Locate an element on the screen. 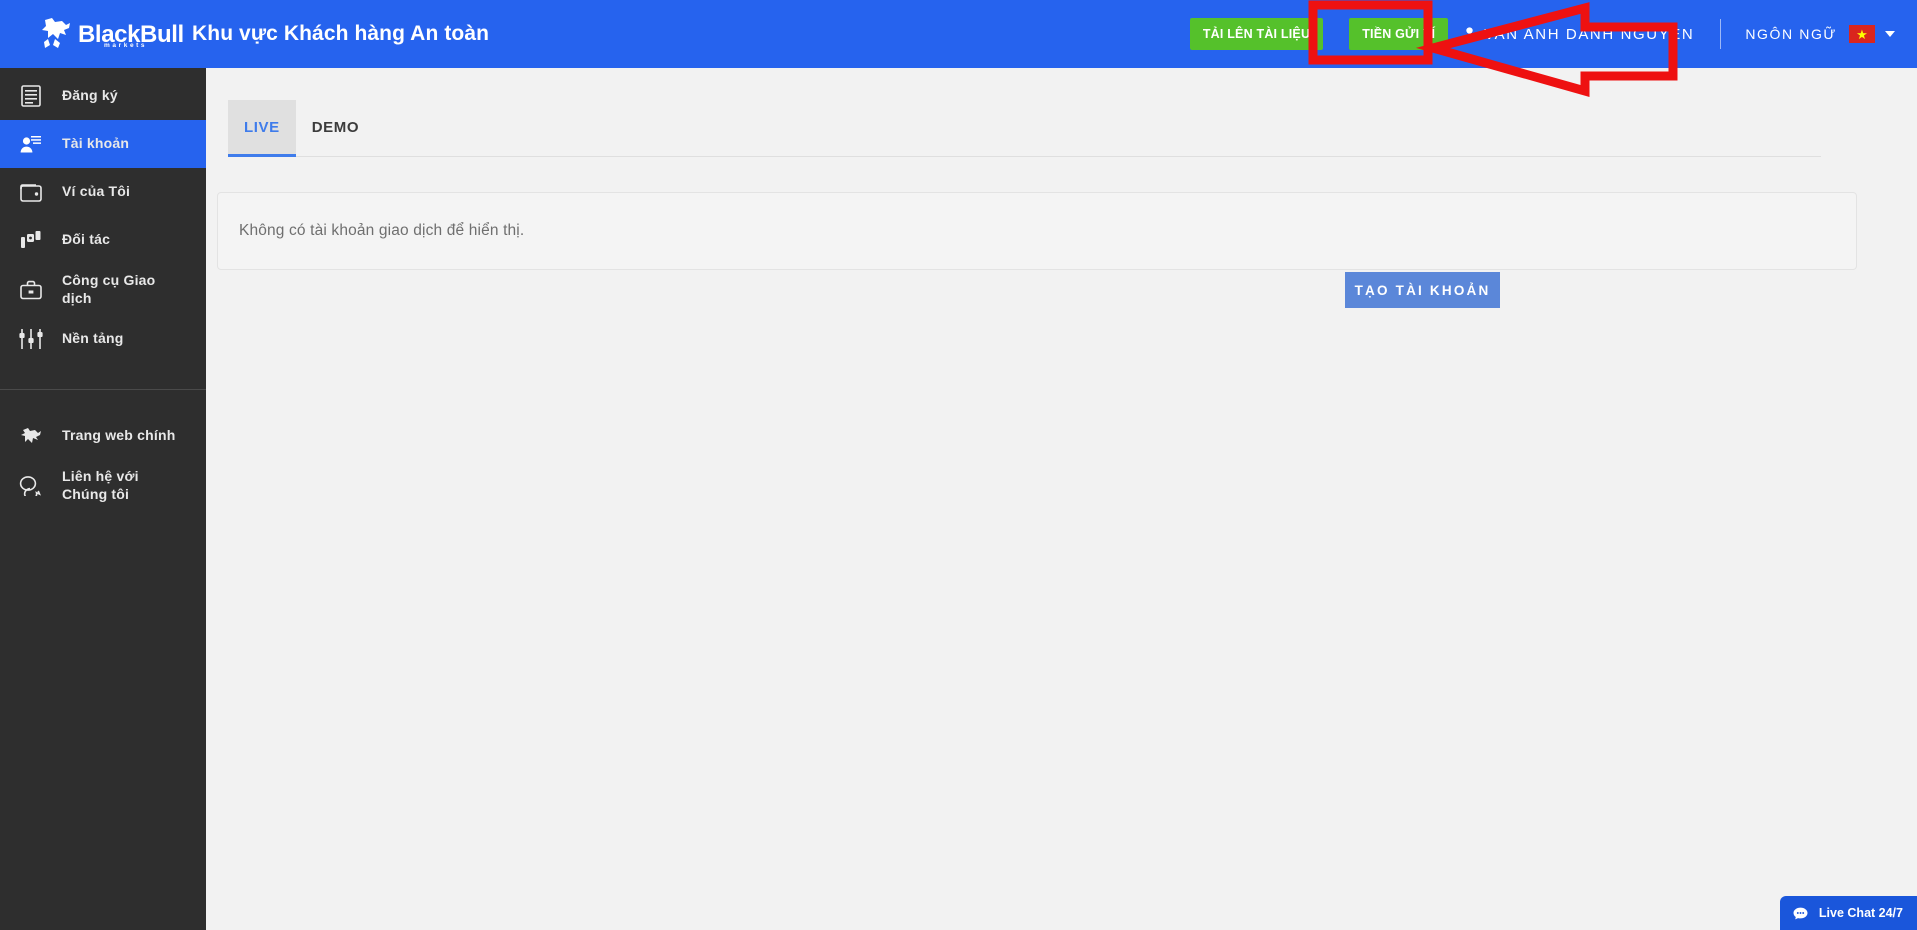  user-menu: VAN ANH DANH NGUYEN is located at coordinates (1578, 34).